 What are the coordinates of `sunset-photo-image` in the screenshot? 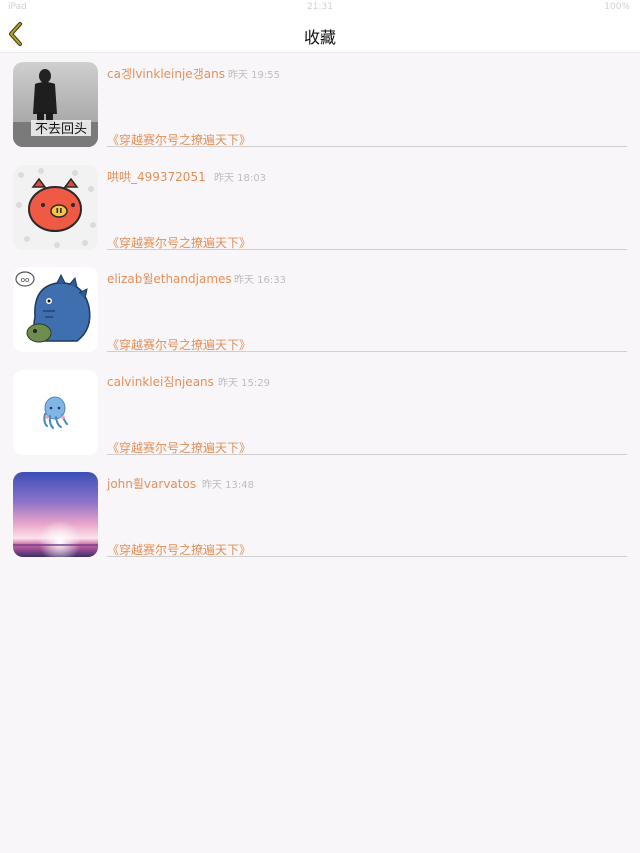 It's located at (55, 514).